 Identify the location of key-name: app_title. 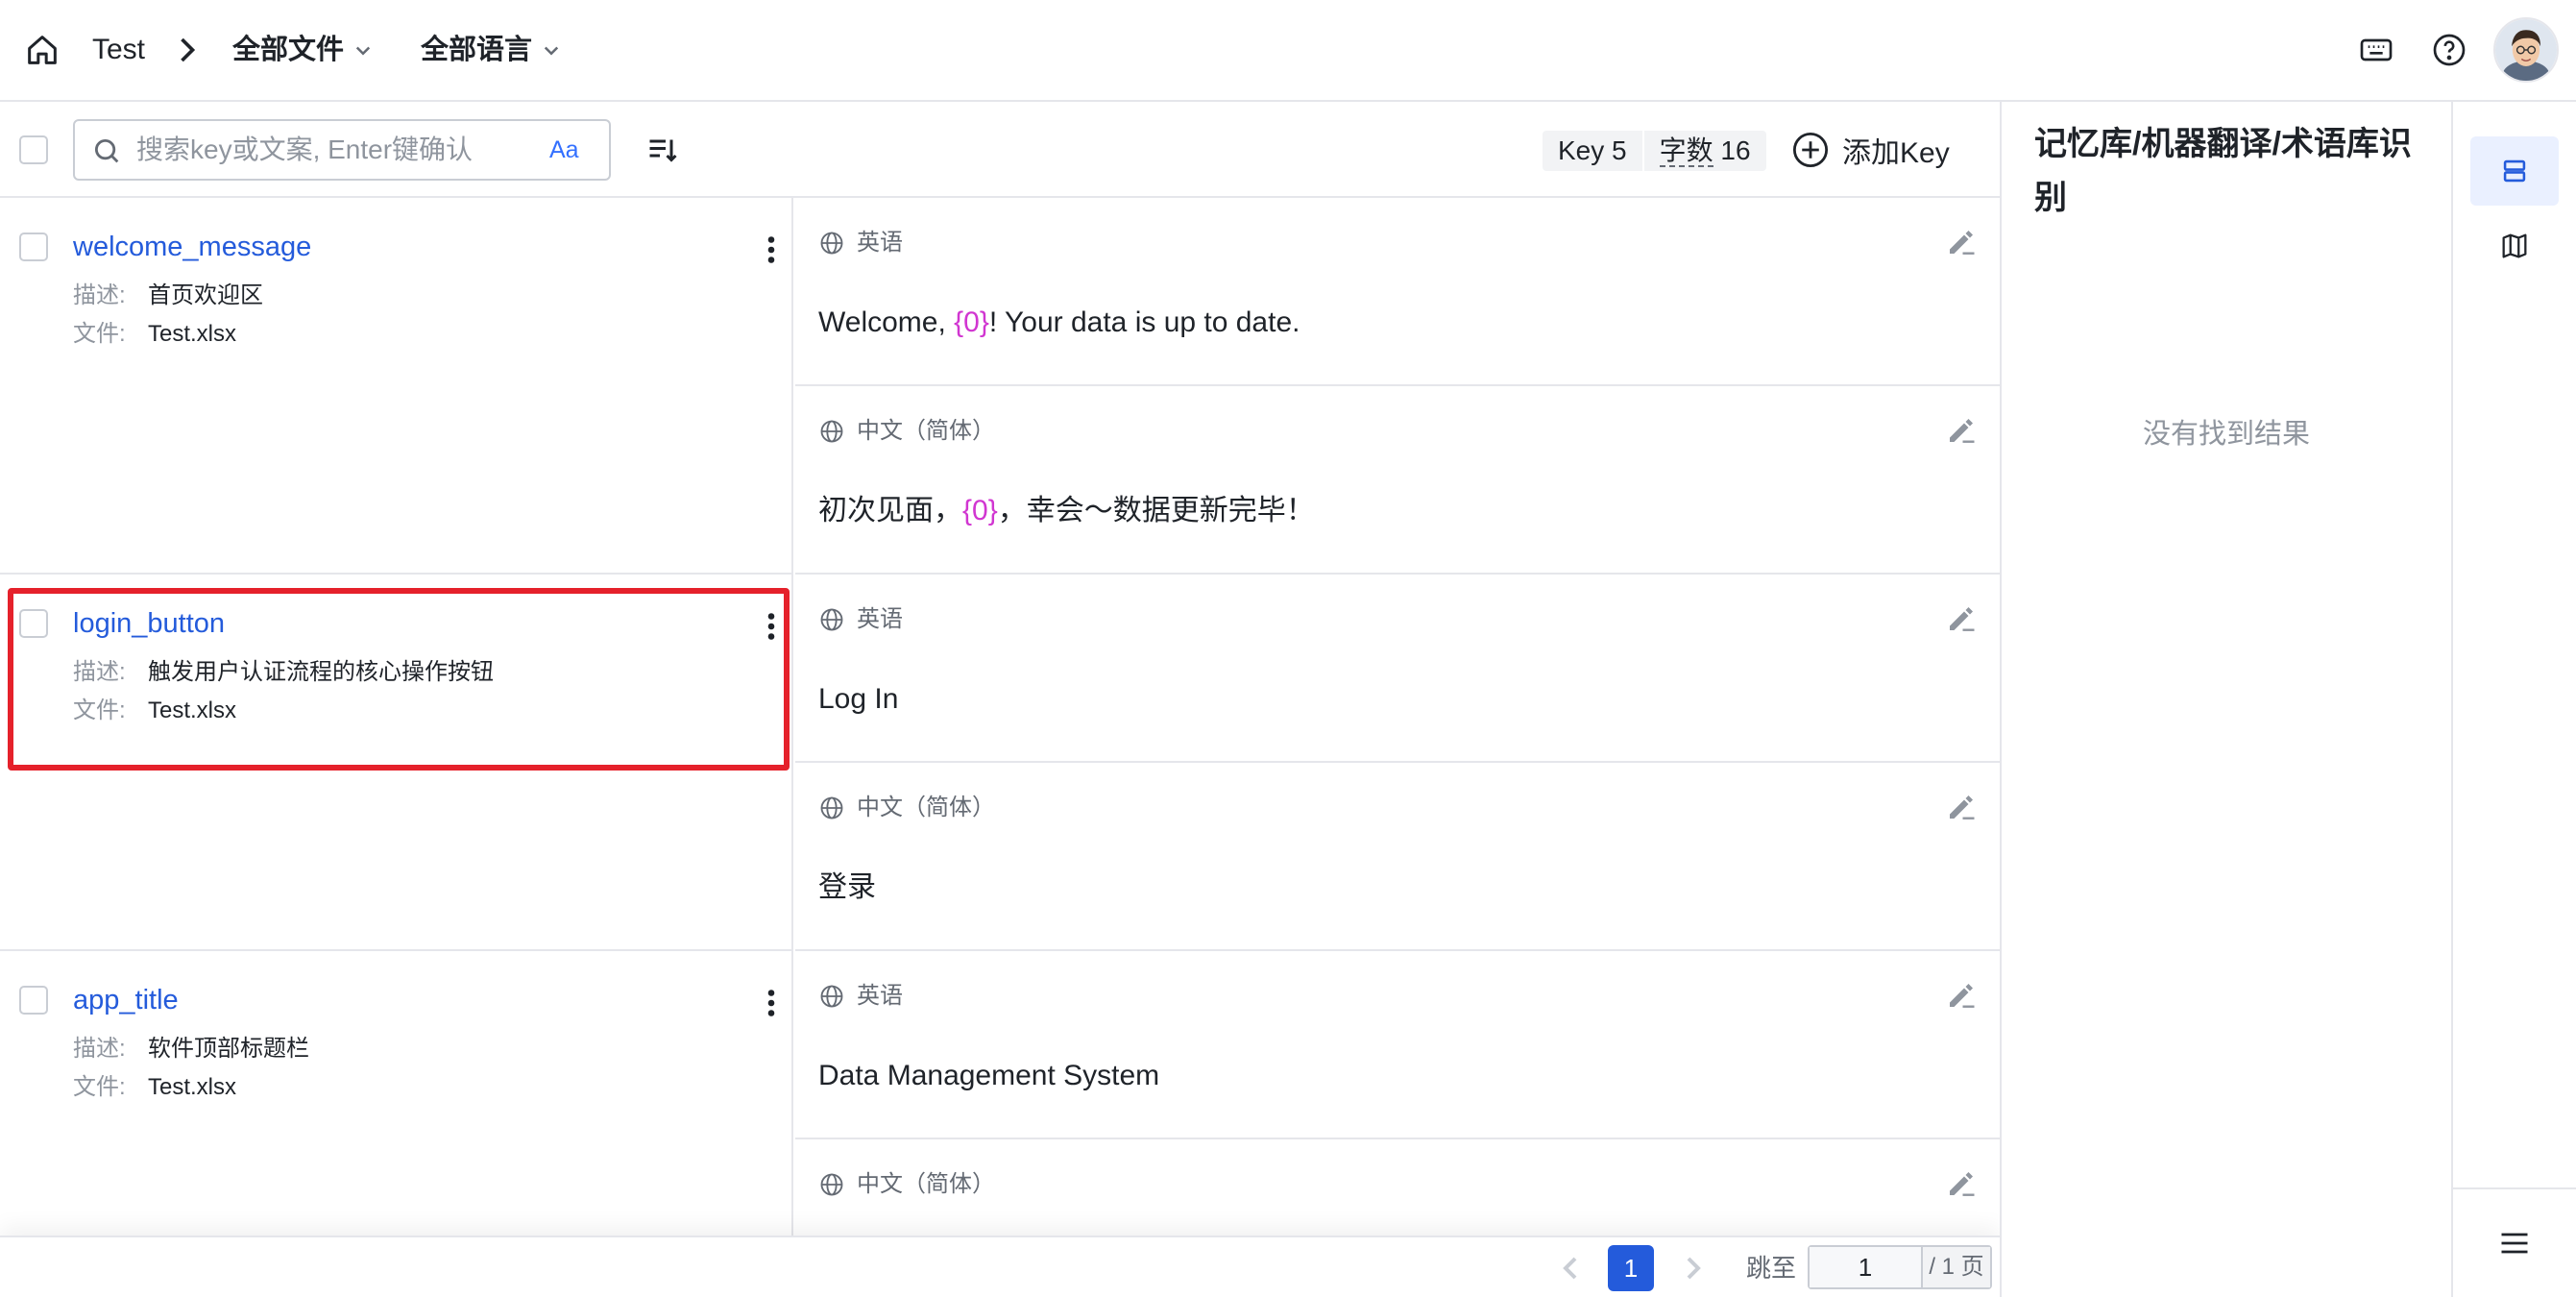
(126, 1000).